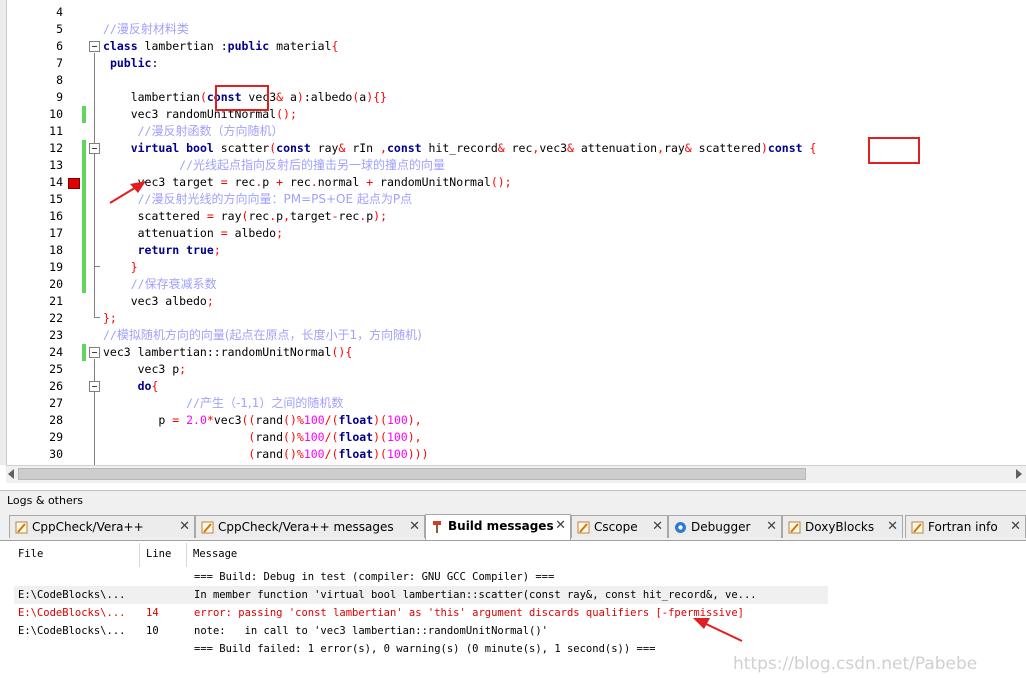 The image size is (1026, 685). What do you see at coordinates (306, 527) in the screenshot?
I see `tab-label: CppCheck/Vera++ messages` at bounding box center [306, 527].